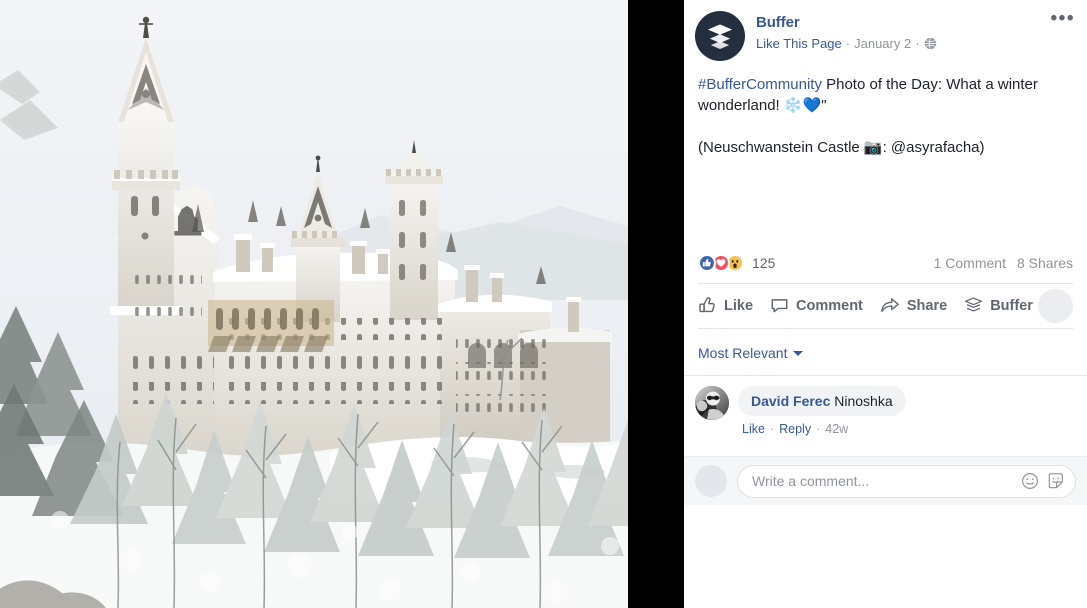 The width and height of the screenshot is (1087, 608). What do you see at coordinates (711, 481) in the screenshot?
I see `current-user-avatar` at bounding box center [711, 481].